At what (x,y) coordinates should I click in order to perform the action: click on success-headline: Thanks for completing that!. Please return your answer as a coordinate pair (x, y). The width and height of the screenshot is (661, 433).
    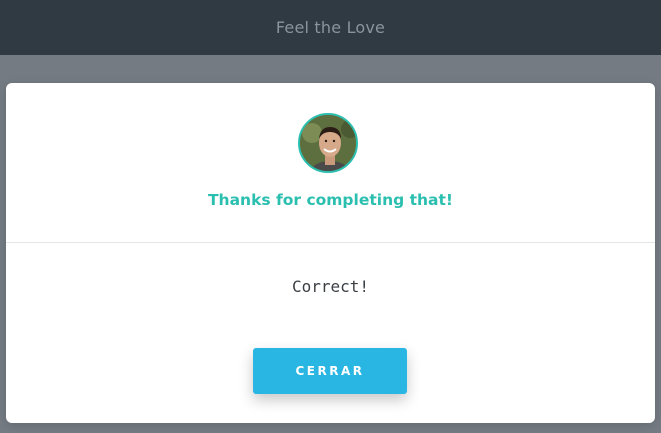
    Looking at the image, I should click on (330, 200).